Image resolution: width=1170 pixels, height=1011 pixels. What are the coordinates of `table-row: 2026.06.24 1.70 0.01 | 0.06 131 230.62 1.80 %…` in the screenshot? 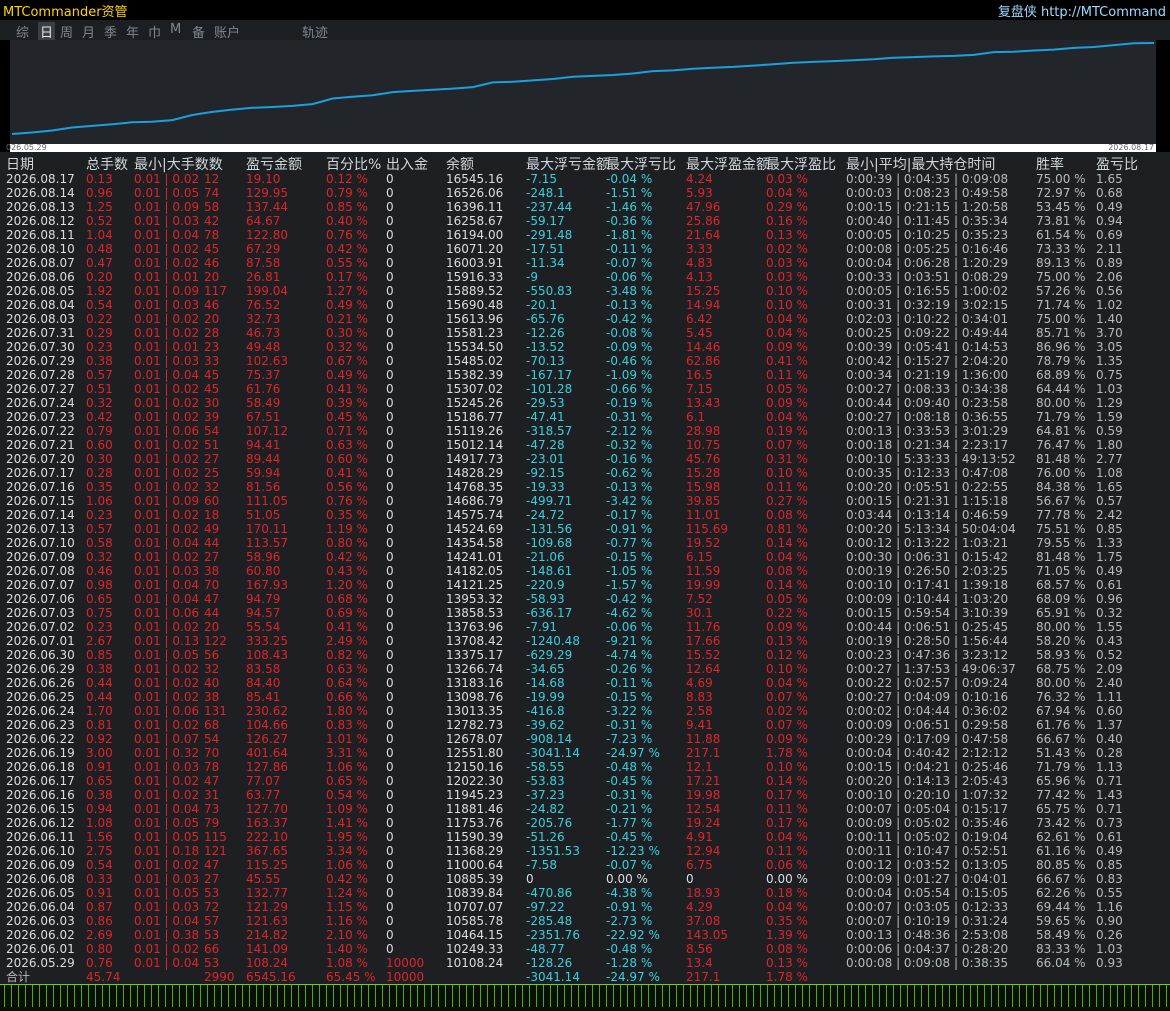 It's located at (585, 711).